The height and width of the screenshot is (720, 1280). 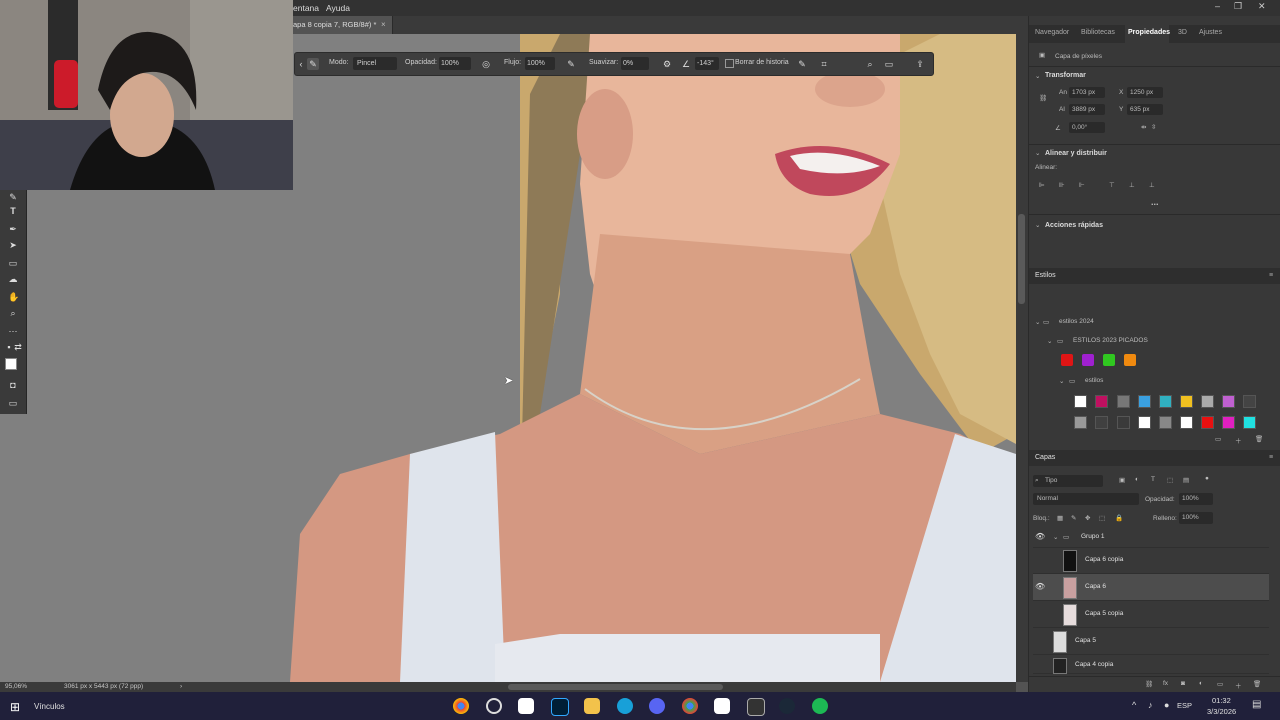 What do you see at coordinates (756, 707) in the screenshot?
I see `epic-games-icon` at bounding box center [756, 707].